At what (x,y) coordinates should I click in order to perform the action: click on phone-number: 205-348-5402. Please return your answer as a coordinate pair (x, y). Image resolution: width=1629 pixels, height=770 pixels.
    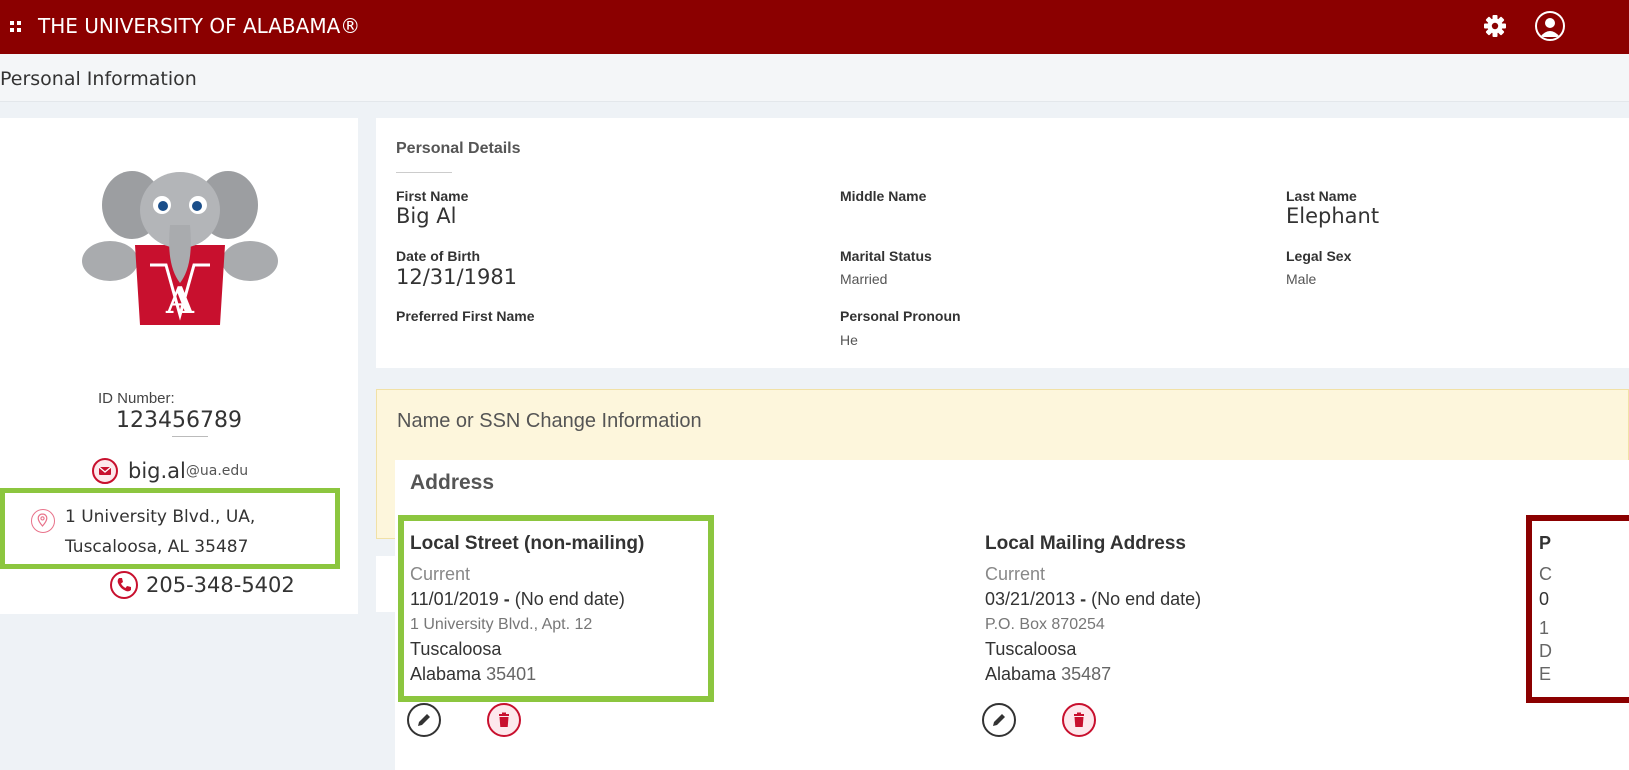
    Looking at the image, I should click on (220, 585).